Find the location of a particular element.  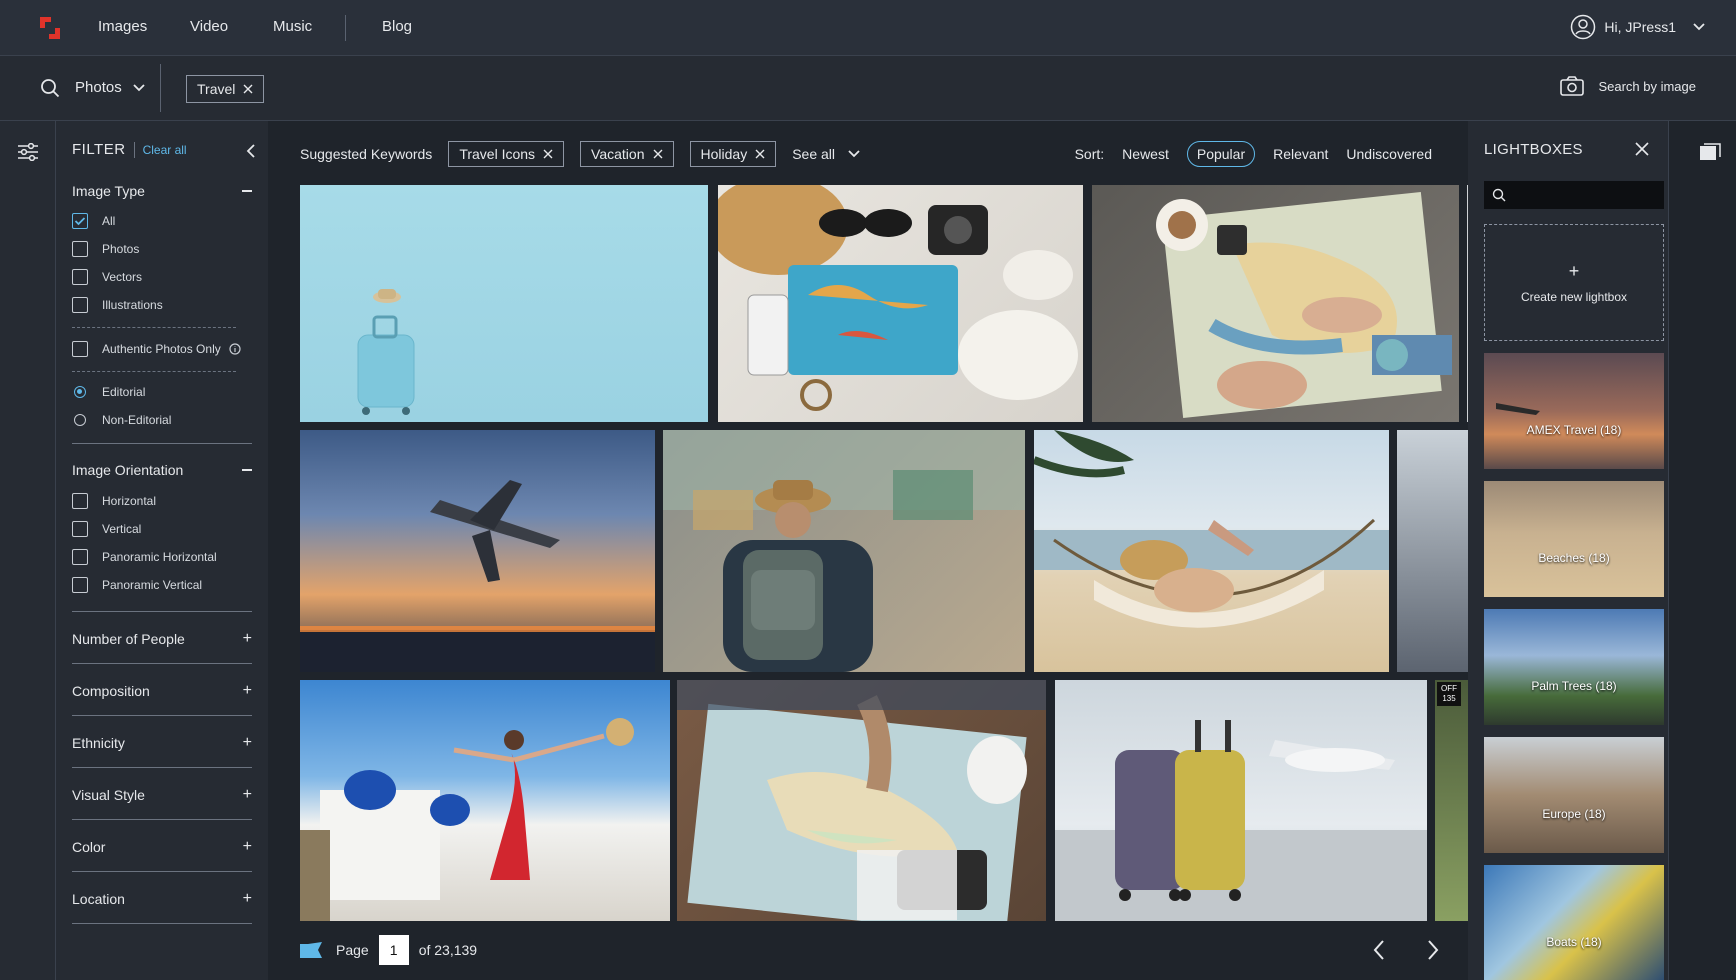

nav-images: Images is located at coordinates (122, 26).